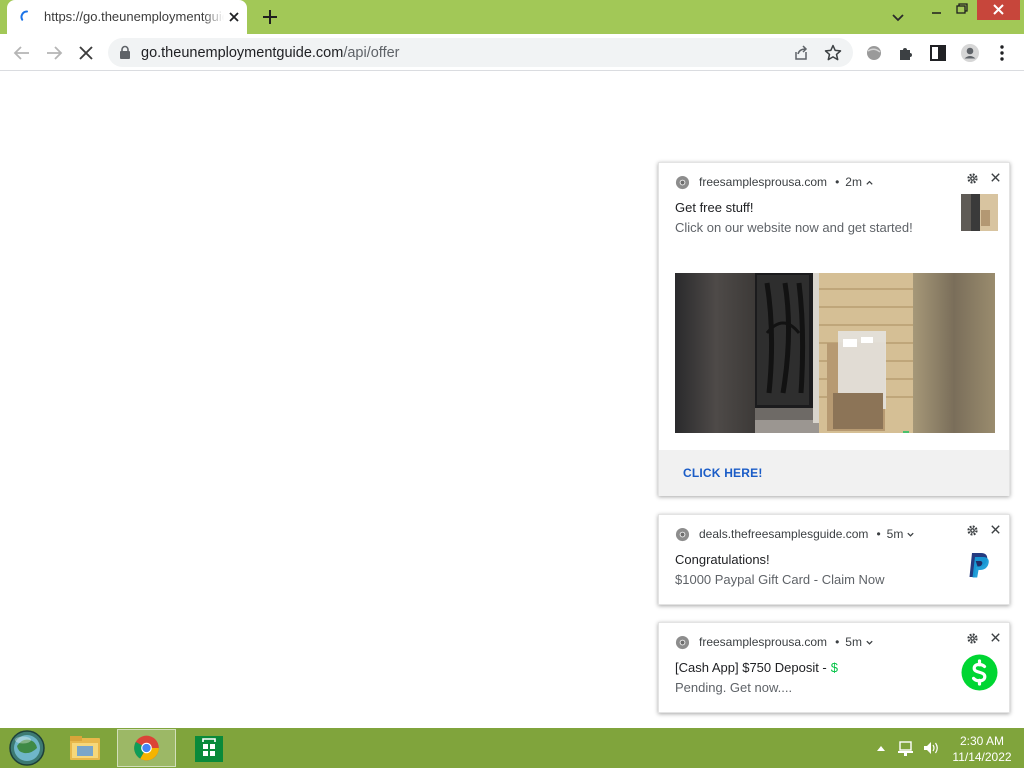 Image resolution: width=1024 pixels, height=768 pixels. I want to click on system-tray, so click(907, 748).